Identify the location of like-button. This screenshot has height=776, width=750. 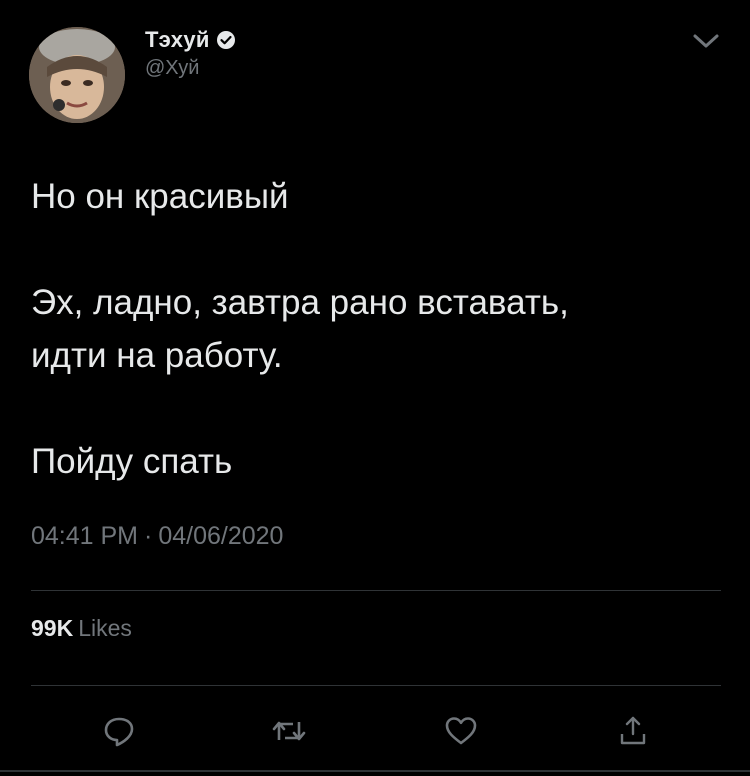
(461, 733).